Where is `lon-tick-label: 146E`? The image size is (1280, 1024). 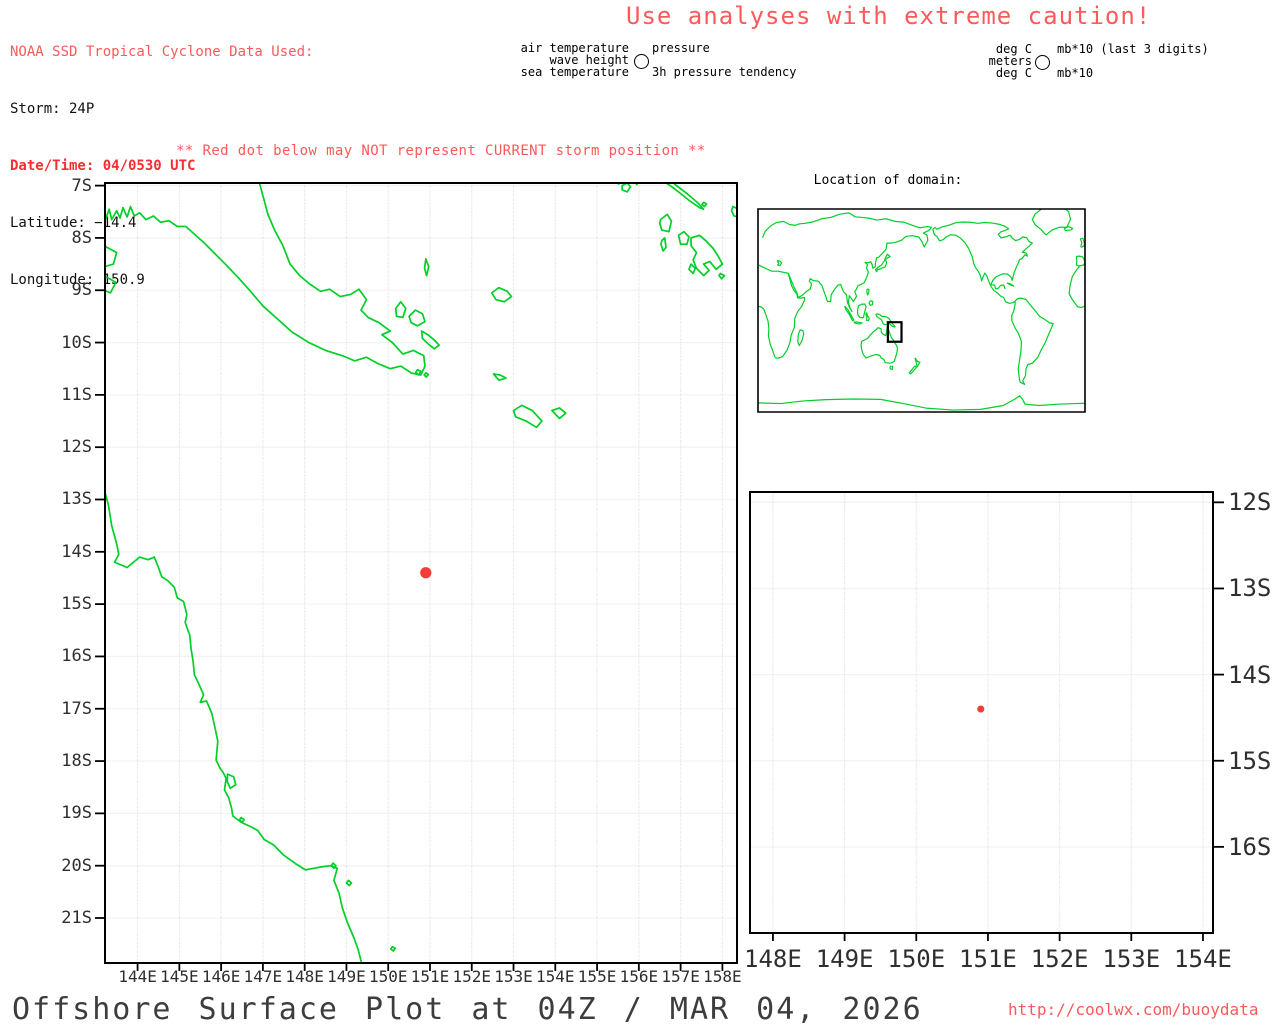 lon-tick-label: 146E is located at coordinates (221, 976).